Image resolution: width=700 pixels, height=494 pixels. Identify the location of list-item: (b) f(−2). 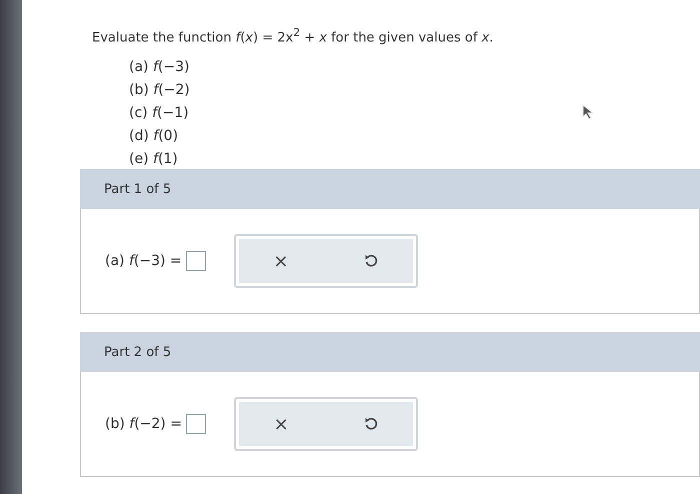
(159, 90).